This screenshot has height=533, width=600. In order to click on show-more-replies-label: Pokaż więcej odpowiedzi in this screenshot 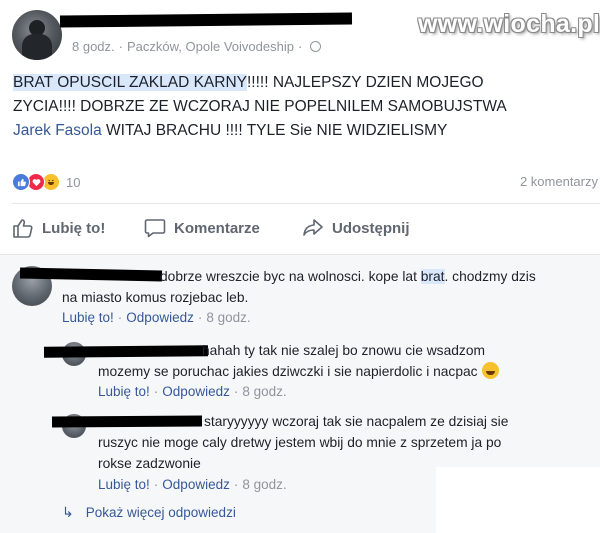, I will do `click(160, 512)`.